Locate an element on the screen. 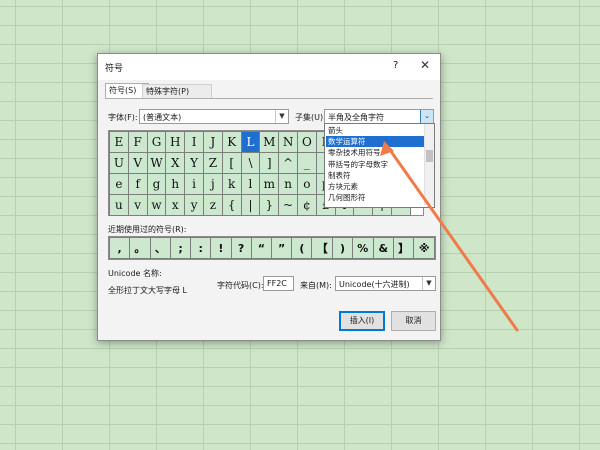 The width and height of the screenshot is (600, 450). annotation-arrow is located at coordinates (449, 236).